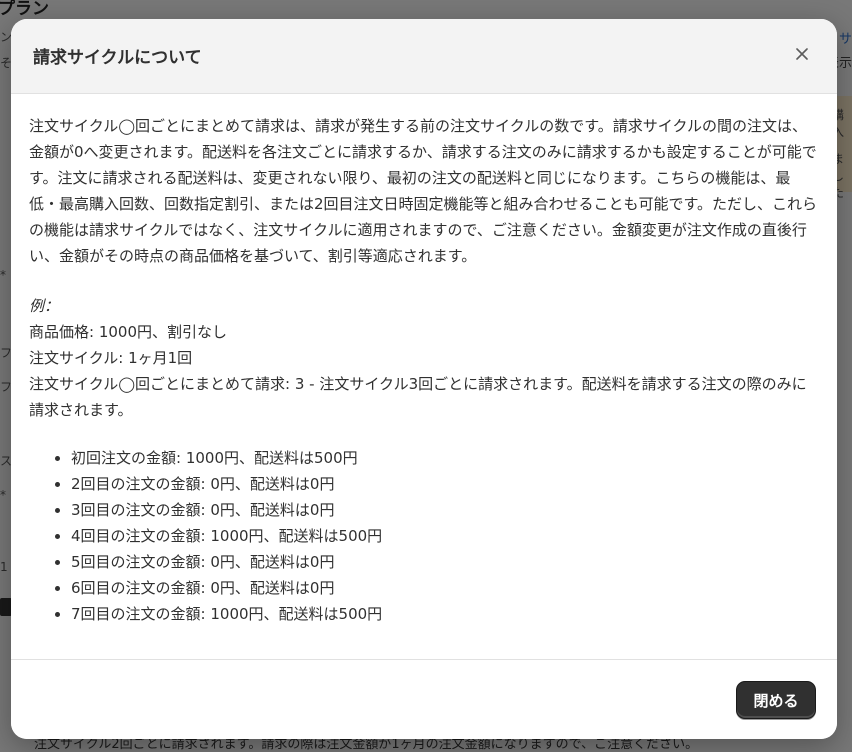 This screenshot has width=852, height=752. I want to click on close-icon, so click(802, 54).